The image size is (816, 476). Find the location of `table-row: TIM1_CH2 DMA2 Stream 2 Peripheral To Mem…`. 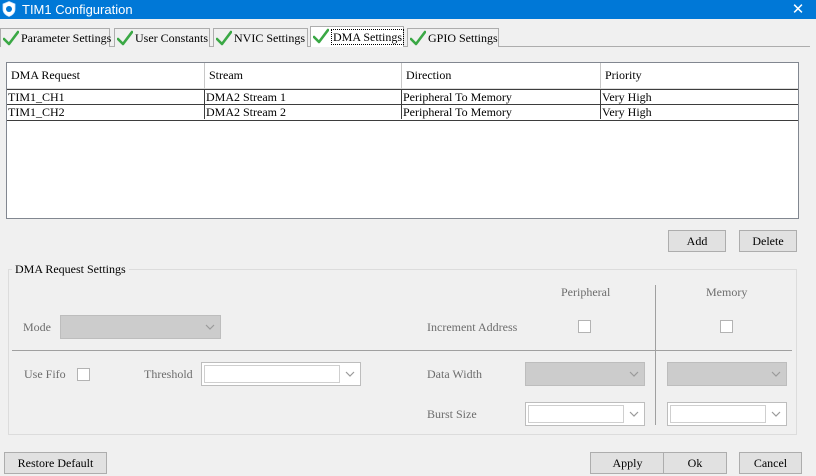

table-row: TIM1_CH2 DMA2 Stream 2 Peripheral To Mem… is located at coordinates (402, 113).